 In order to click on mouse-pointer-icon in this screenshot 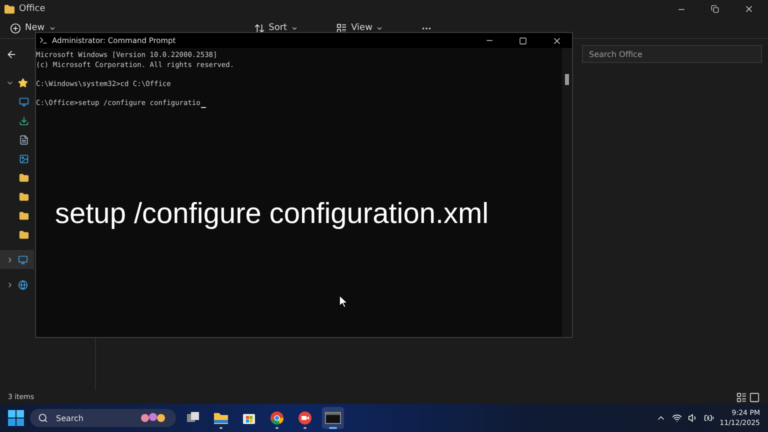, I will do `click(343, 301)`.